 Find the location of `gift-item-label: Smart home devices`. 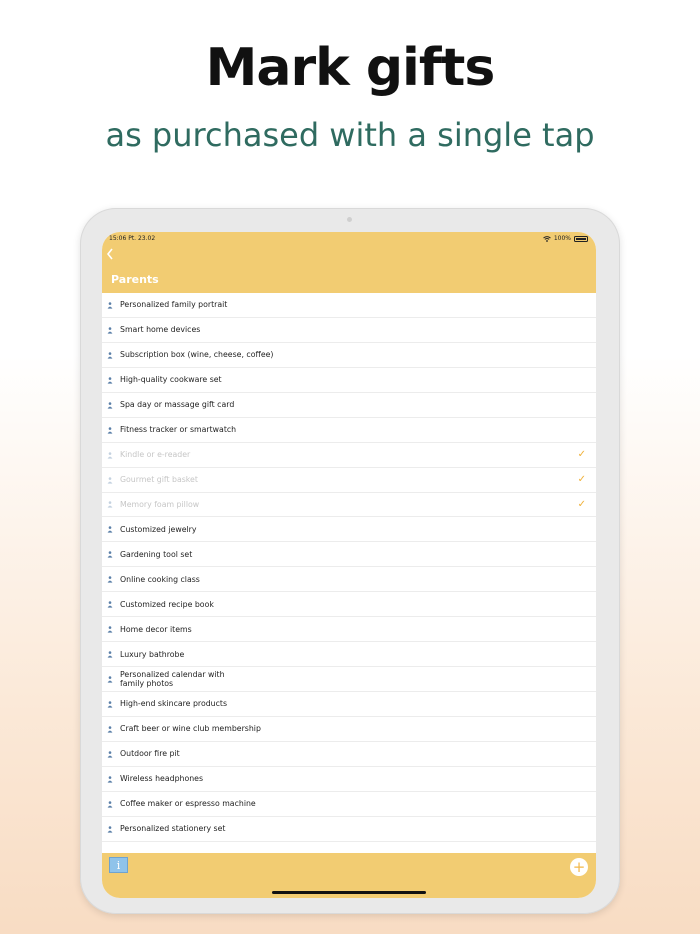

gift-item-label: Smart home devices is located at coordinates (160, 330).